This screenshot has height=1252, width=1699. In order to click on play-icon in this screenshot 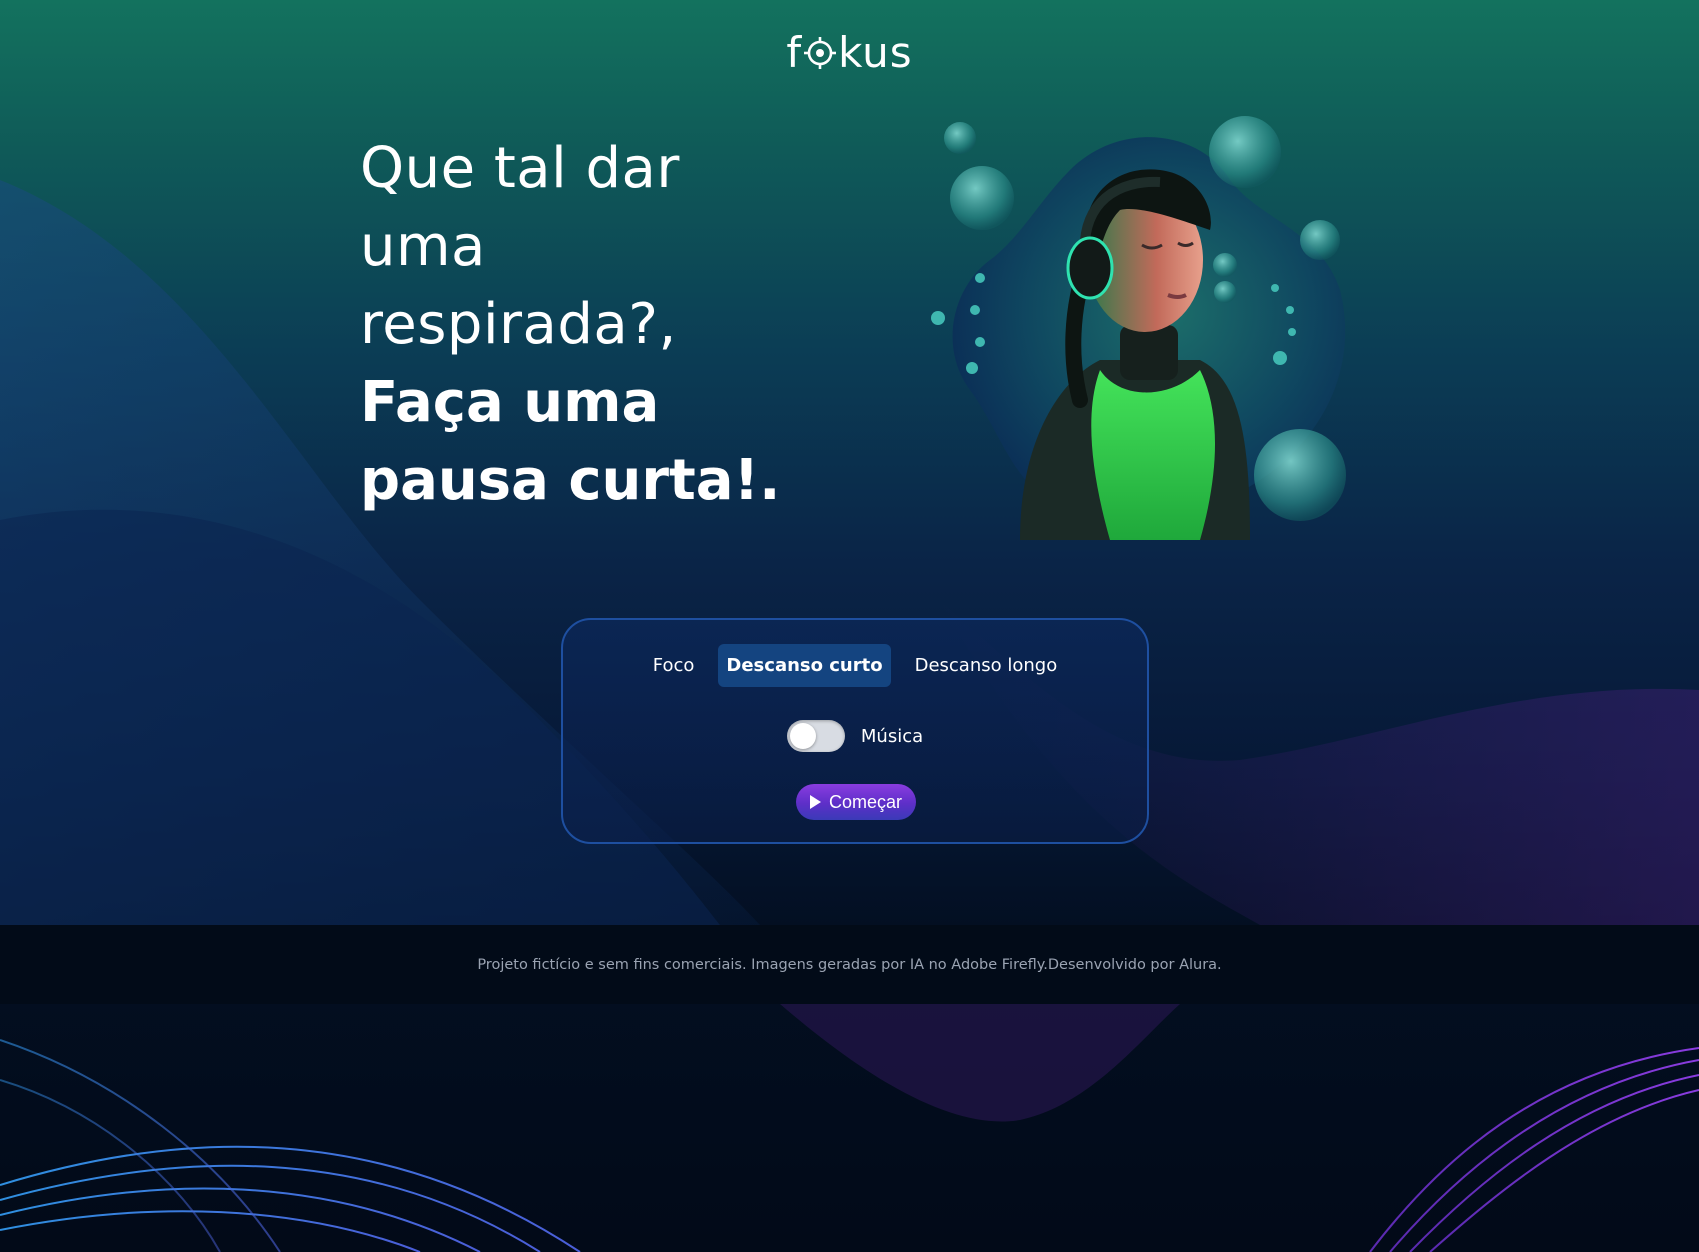, I will do `click(815, 802)`.